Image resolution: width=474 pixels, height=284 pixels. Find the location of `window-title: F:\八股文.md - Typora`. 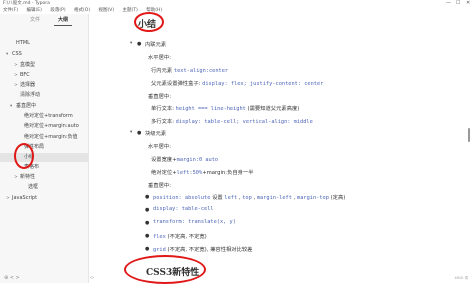

window-title: F:\八股文.md - Typora is located at coordinates (26, 3).